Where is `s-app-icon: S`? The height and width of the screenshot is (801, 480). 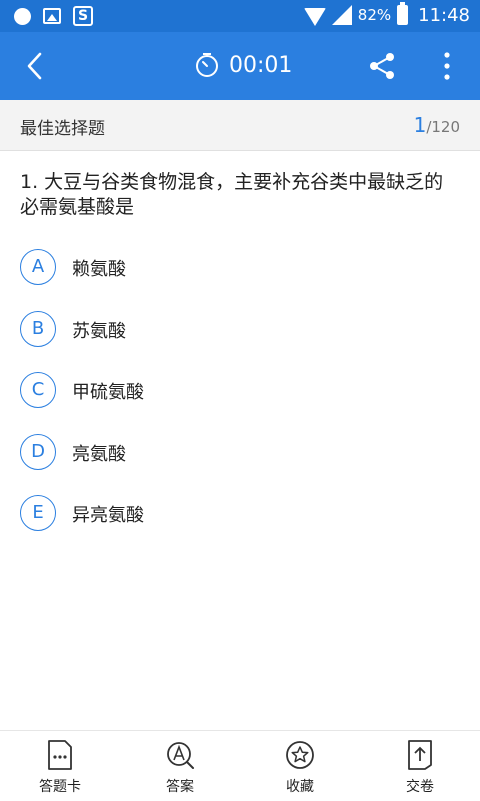 s-app-icon: S is located at coordinates (83, 16).